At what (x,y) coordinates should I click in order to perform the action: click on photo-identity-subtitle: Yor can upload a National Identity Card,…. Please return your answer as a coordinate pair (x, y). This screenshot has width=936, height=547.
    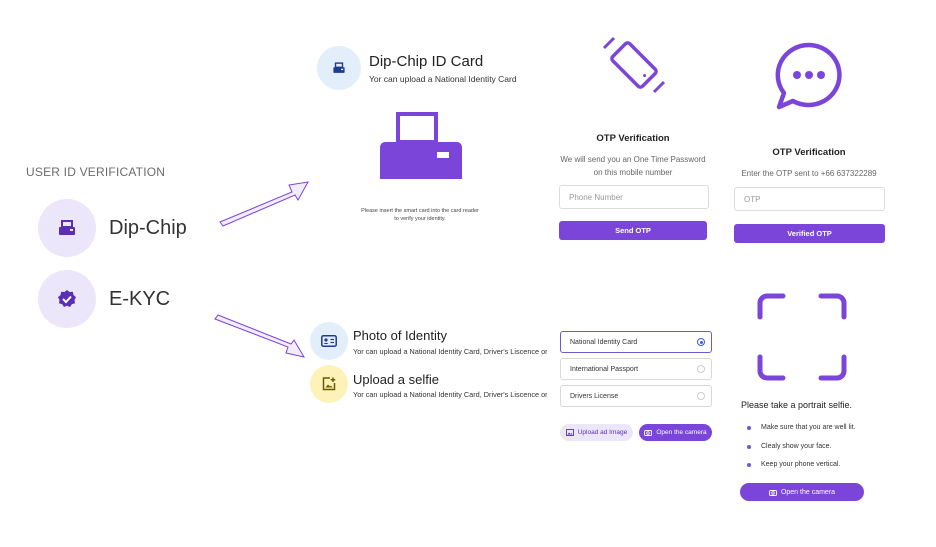
    Looking at the image, I should click on (450, 351).